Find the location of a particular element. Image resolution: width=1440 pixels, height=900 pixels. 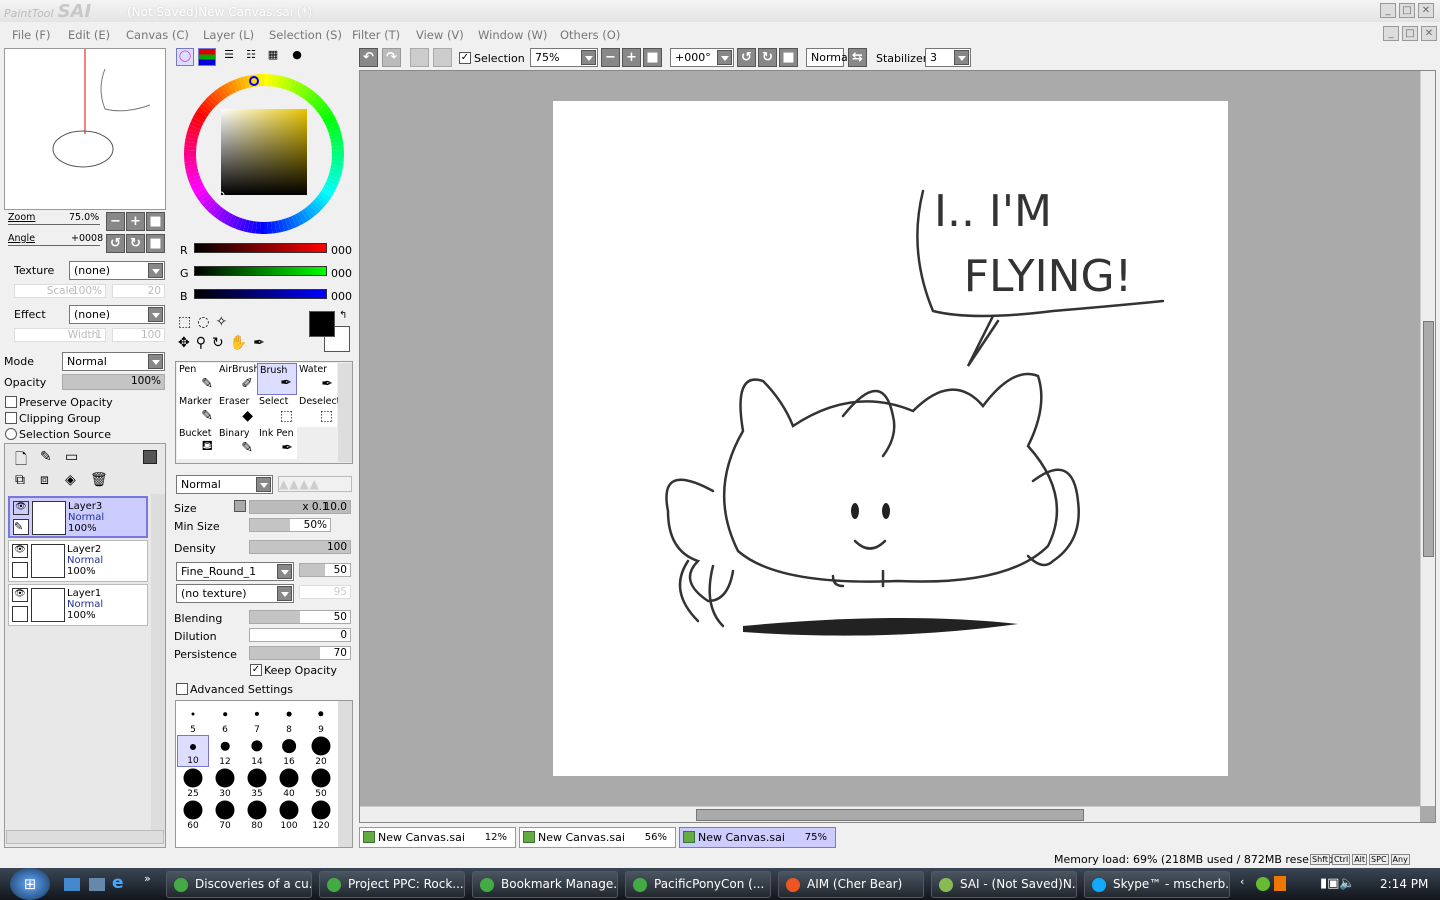

brush-size-scrollbar is located at coordinates (345, 774).